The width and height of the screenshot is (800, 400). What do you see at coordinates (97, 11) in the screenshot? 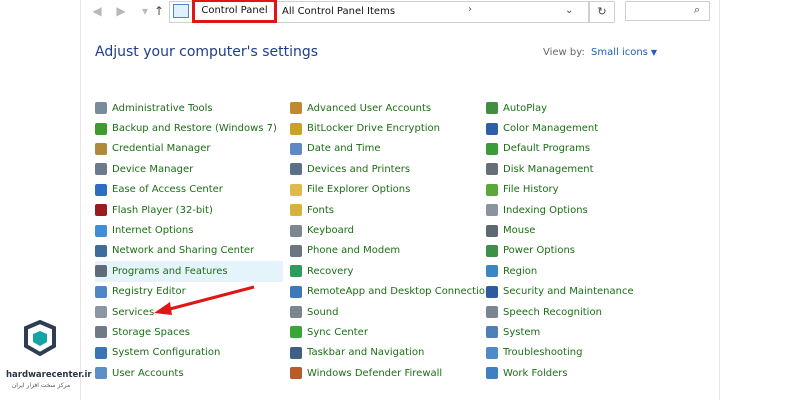
I see `back-arrow-icon: ◀` at bounding box center [97, 11].